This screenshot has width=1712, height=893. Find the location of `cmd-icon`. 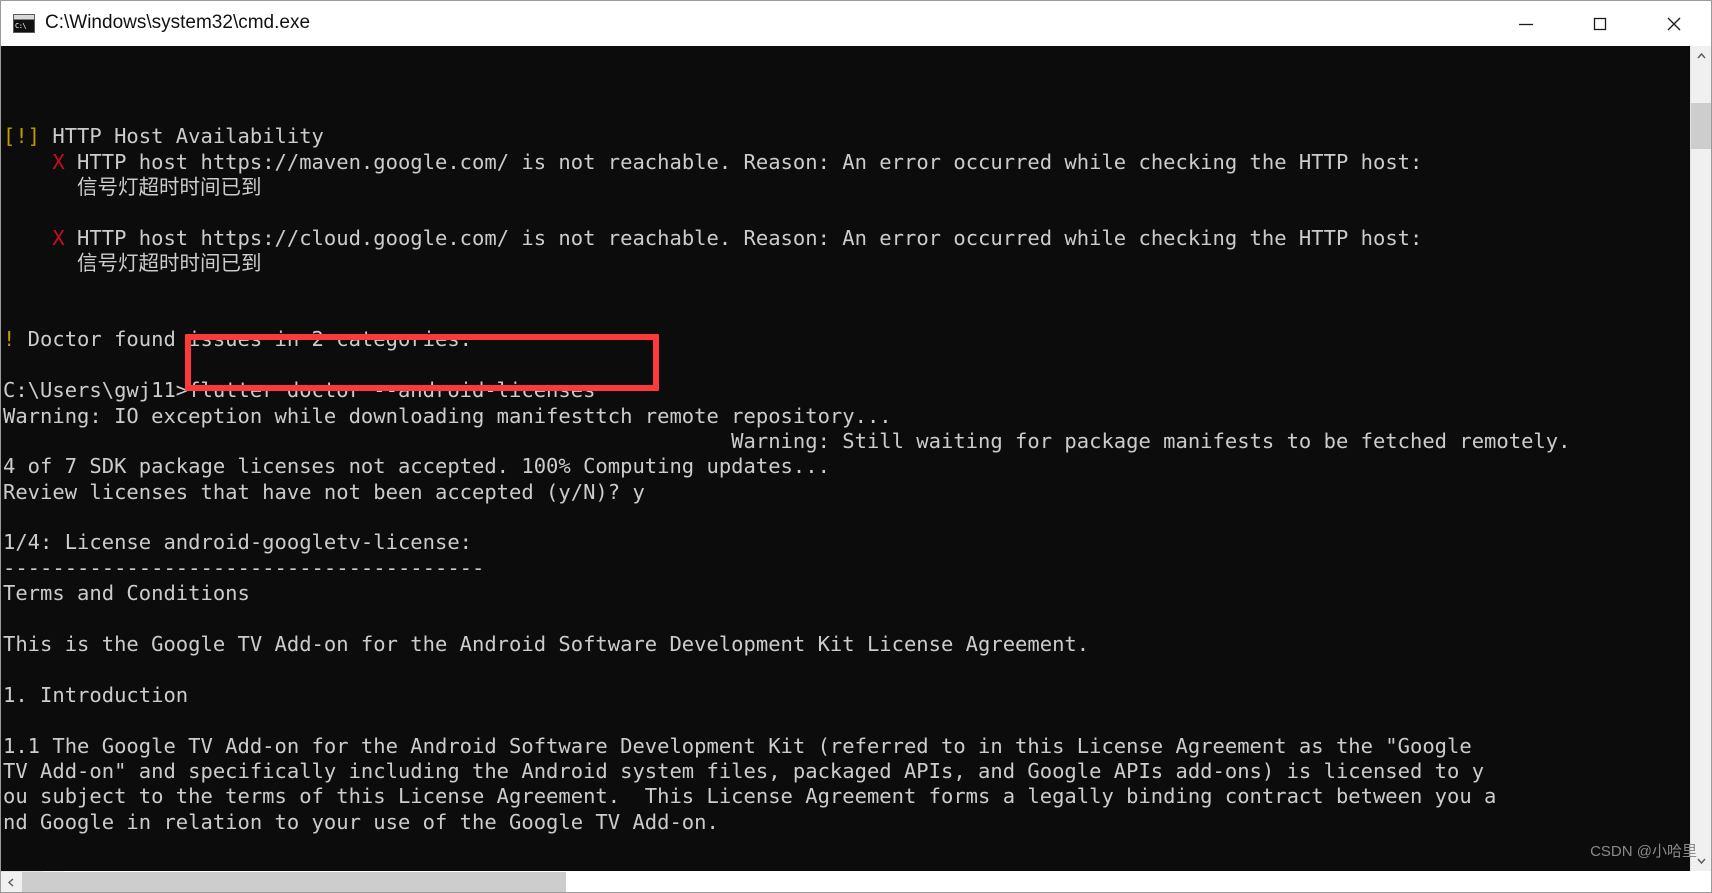

cmd-icon is located at coordinates (24, 23).